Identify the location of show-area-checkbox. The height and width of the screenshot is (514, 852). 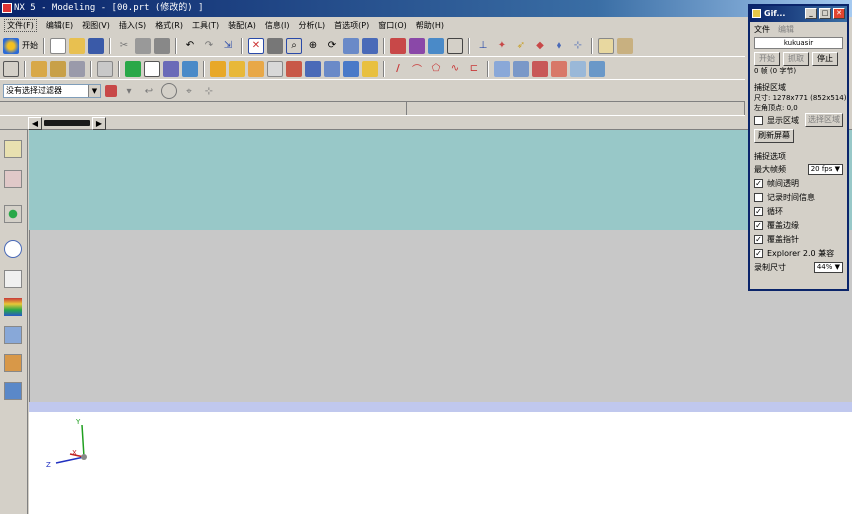
(758, 120).